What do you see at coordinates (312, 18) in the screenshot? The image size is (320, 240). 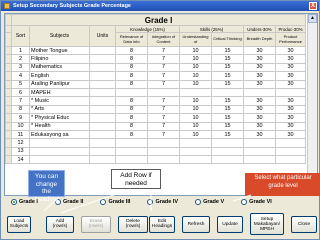 I see `scroll-up-icon: ▲` at bounding box center [312, 18].